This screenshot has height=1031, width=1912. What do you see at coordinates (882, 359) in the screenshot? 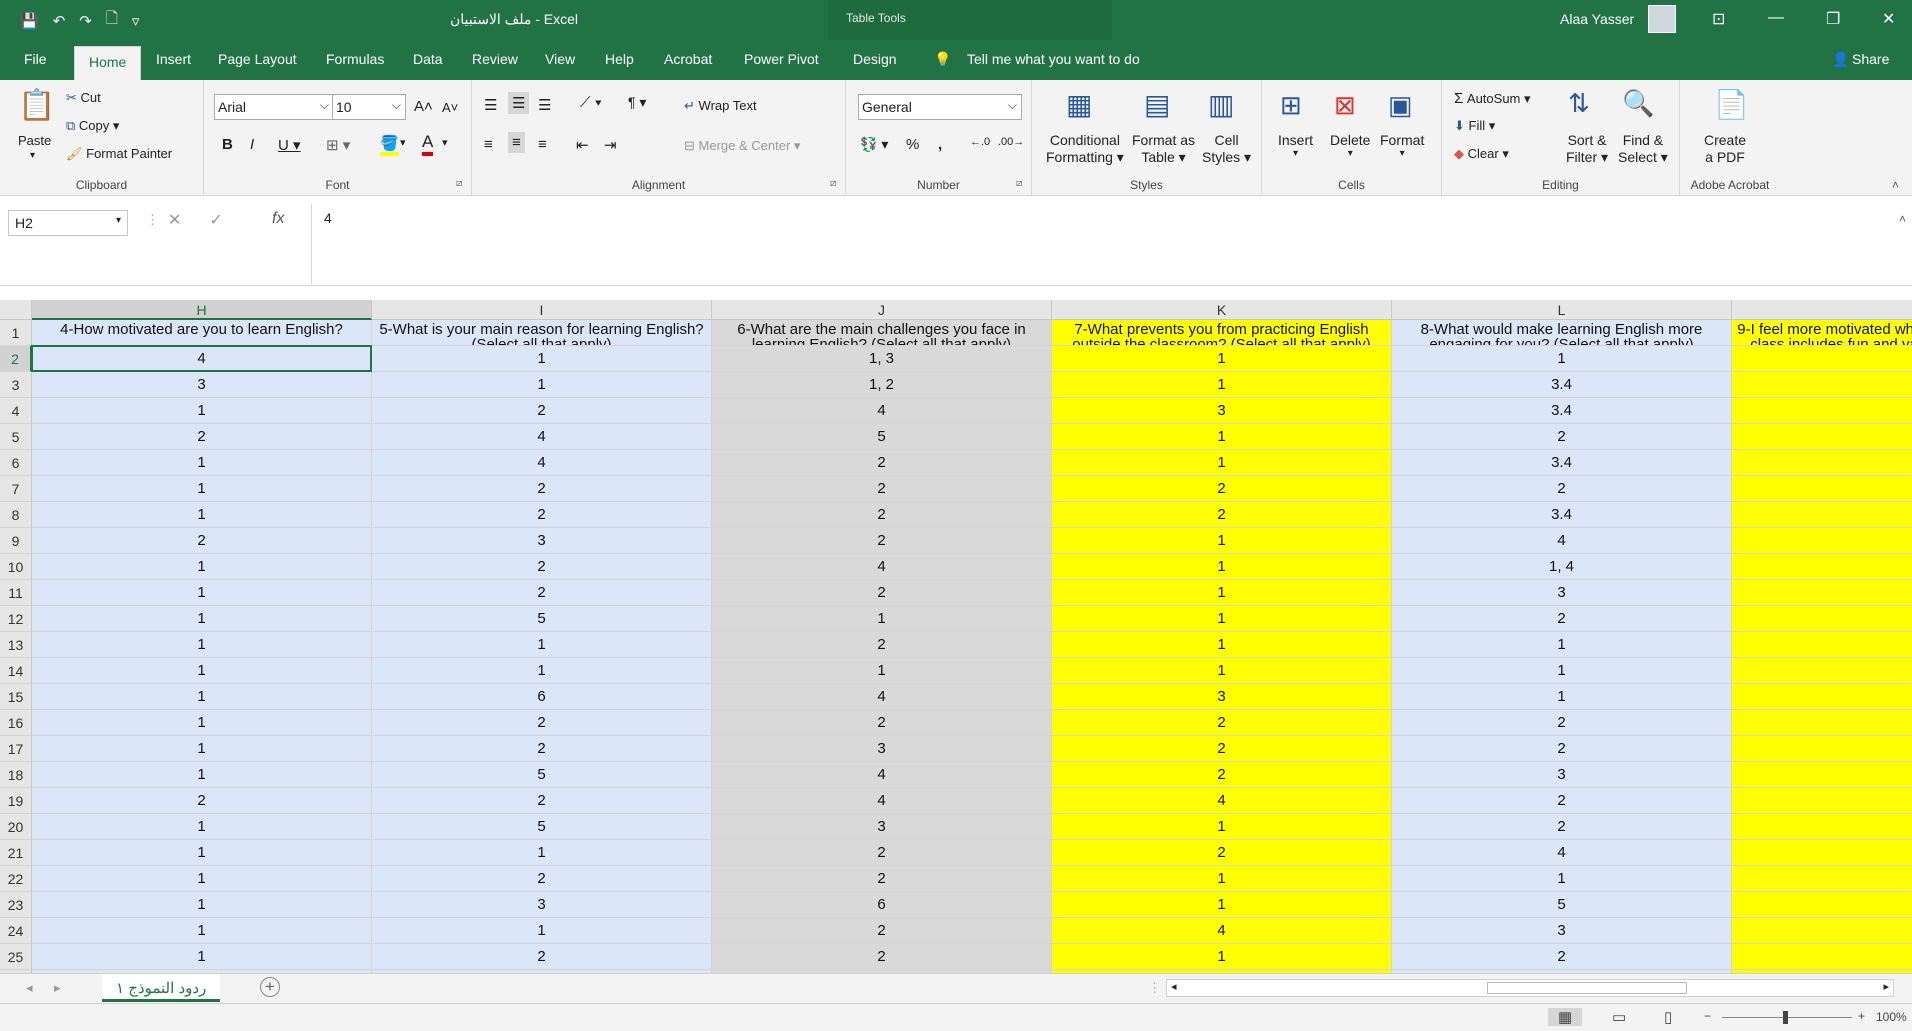
I see `data-cell: 1, 3` at bounding box center [882, 359].